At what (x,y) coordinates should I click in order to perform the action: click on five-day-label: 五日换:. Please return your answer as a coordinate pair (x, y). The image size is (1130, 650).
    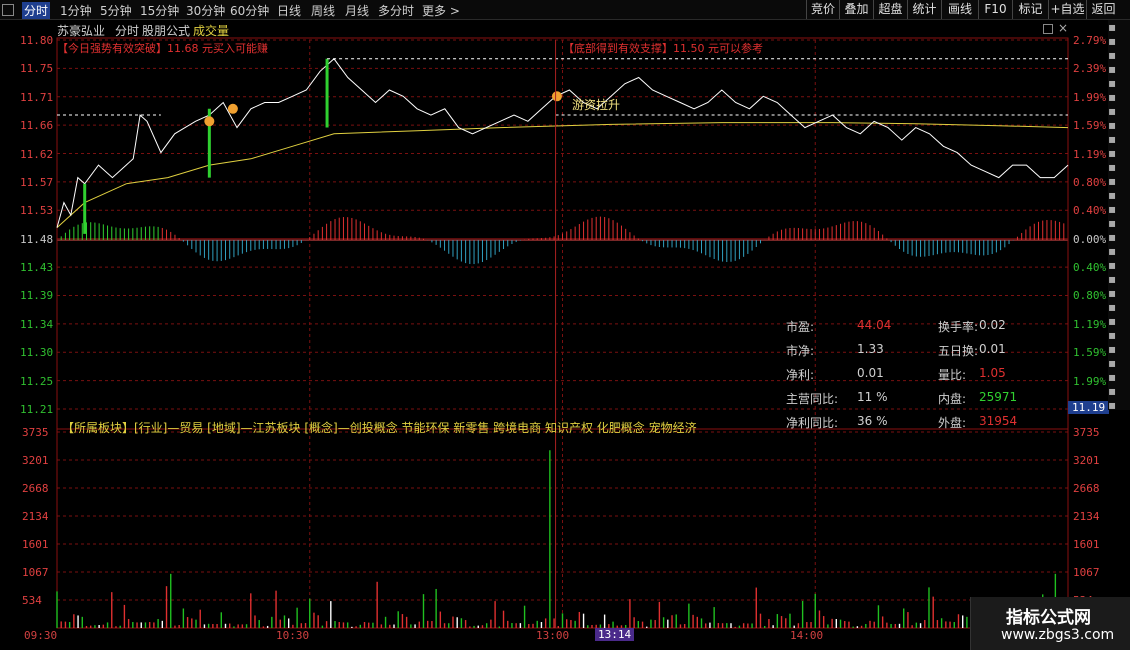
    Looking at the image, I should click on (958, 351).